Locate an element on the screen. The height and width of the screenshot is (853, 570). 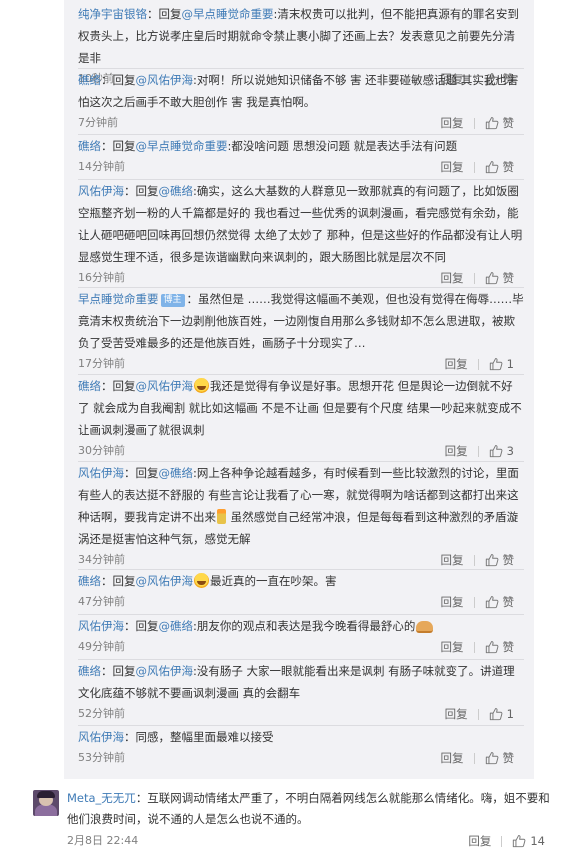
reply-actions: 回复 3 is located at coordinates (479, 451).